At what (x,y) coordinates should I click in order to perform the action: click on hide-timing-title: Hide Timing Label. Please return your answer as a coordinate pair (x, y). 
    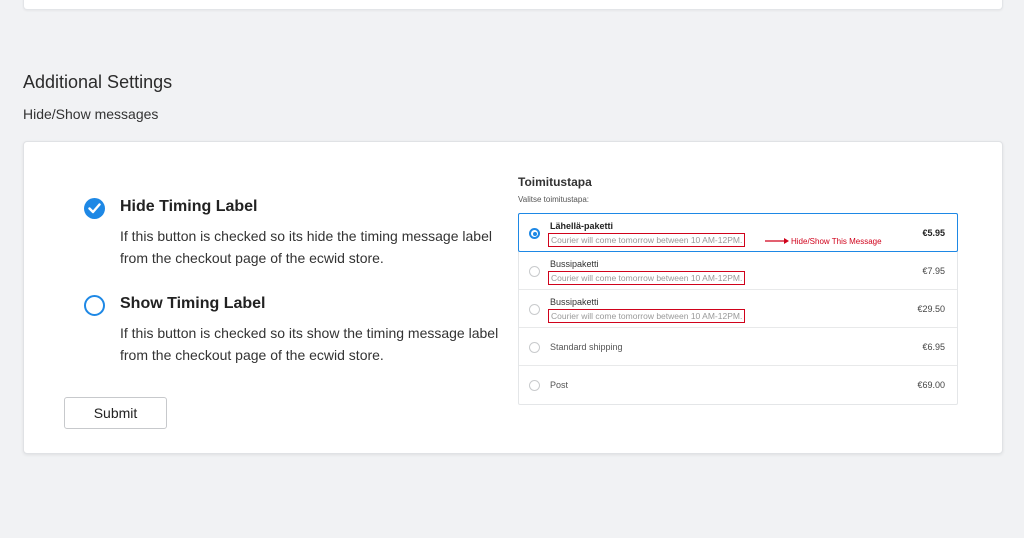
    Looking at the image, I should click on (189, 206).